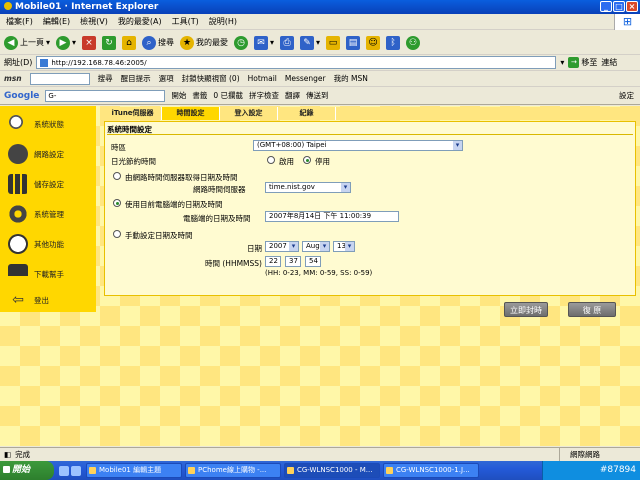 This screenshot has height=480, width=640. Describe the element at coordinates (305, 78) in the screenshot. I see `msn-messenger-link: Messenger` at that location.